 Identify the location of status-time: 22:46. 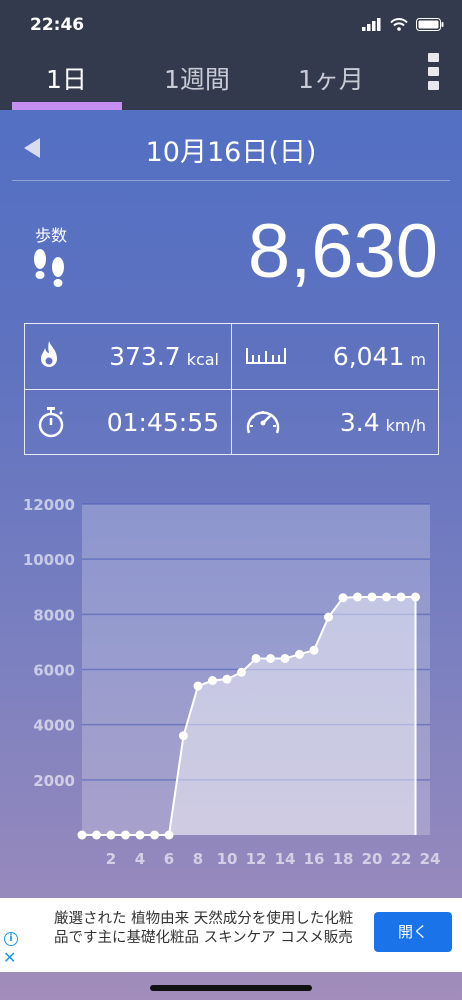
(57, 25).